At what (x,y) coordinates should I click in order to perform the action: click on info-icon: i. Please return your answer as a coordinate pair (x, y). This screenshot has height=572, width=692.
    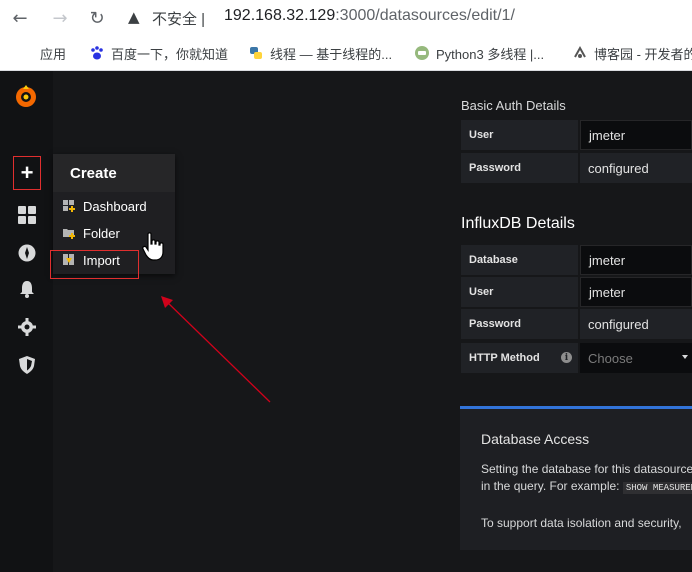
    Looking at the image, I should click on (566, 357).